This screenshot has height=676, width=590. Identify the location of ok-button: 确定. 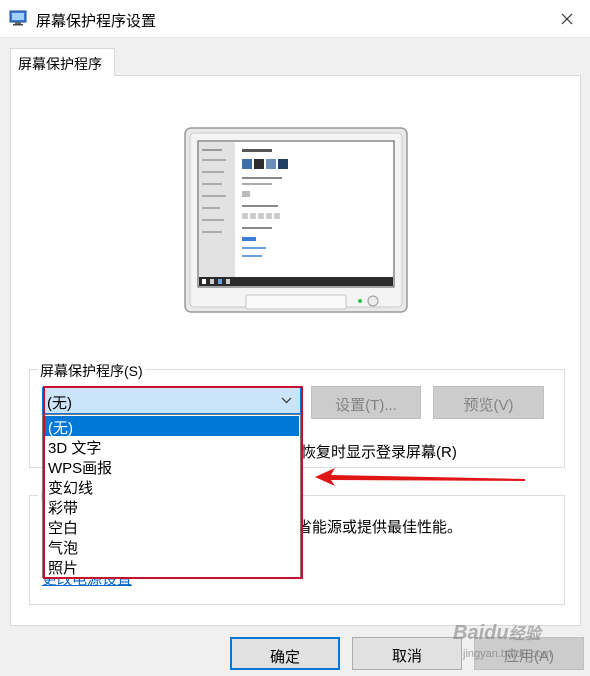
(285, 653).